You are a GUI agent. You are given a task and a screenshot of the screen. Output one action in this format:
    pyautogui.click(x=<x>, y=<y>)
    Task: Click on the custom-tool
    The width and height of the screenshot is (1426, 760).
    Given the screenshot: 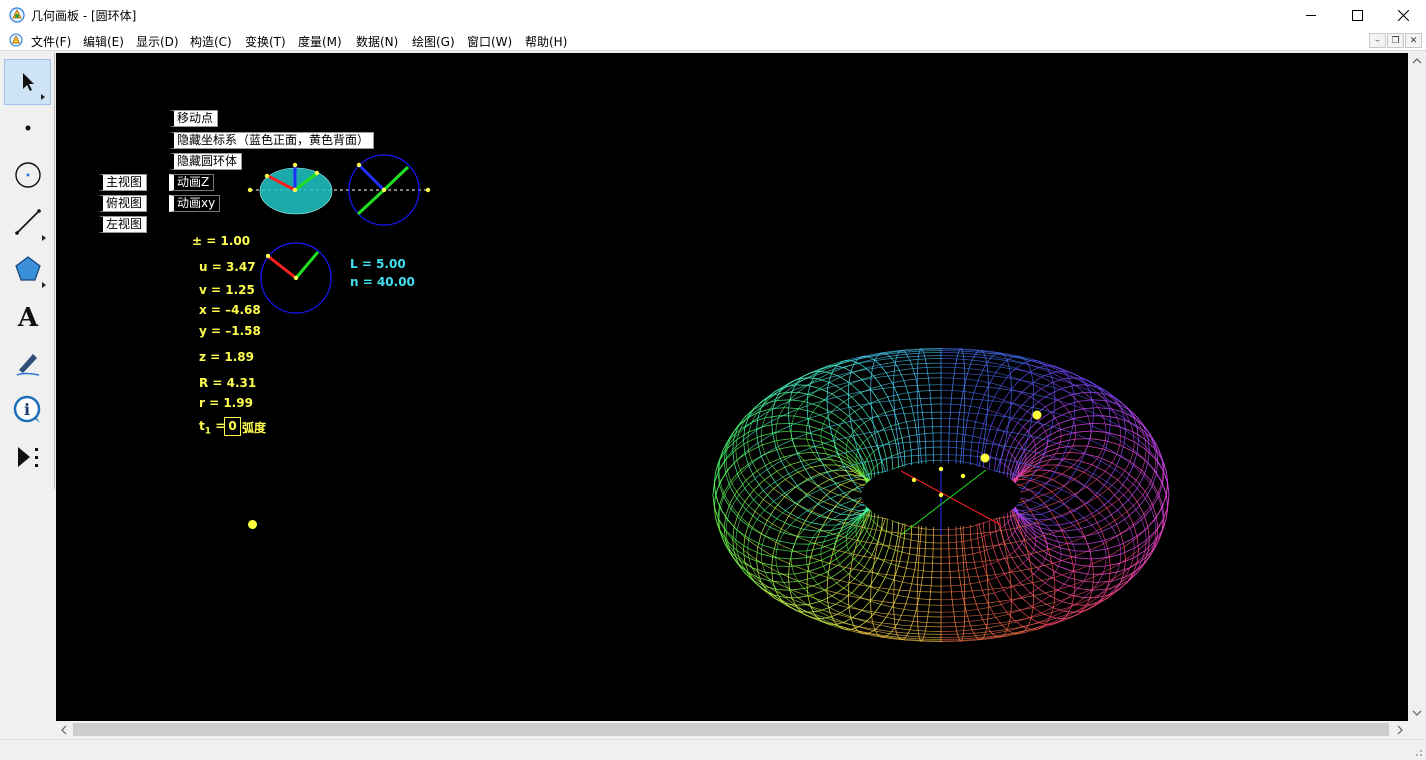 What is the action you would take?
    pyautogui.click(x=27, y=457)
    